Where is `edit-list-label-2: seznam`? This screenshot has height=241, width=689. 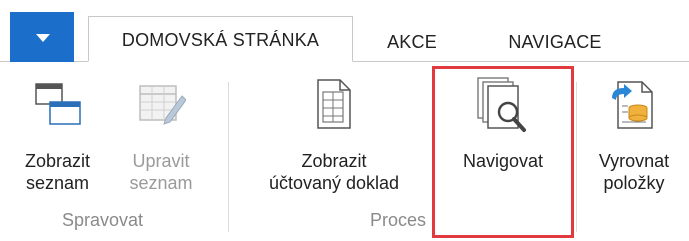
edit-list-label-2: seznam is located at coordinates (161, 183).